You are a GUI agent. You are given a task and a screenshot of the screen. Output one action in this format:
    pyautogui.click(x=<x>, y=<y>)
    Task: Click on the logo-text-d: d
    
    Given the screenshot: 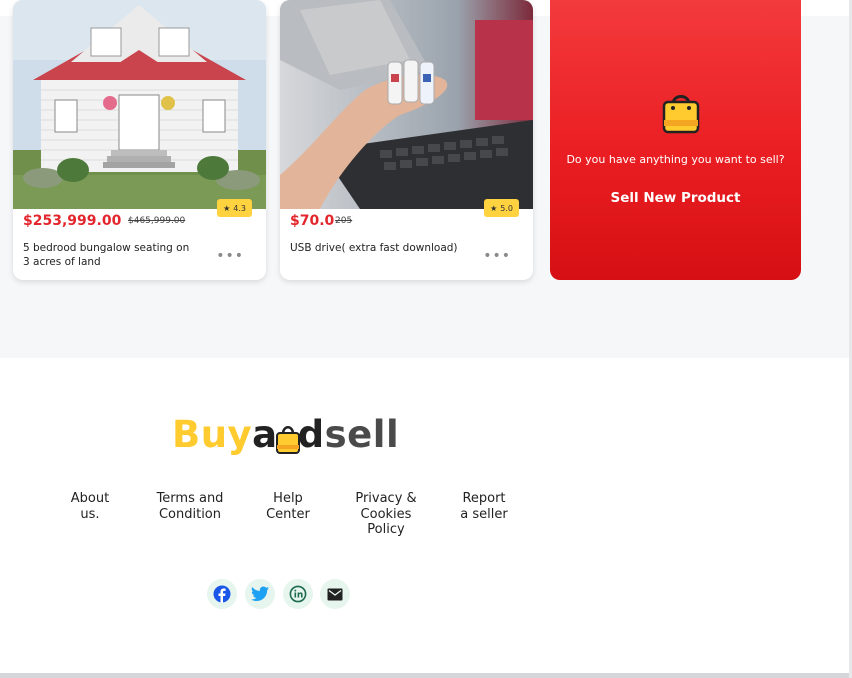 What is the action you would take?
    pyautogui.click(x=311, y=434)
    